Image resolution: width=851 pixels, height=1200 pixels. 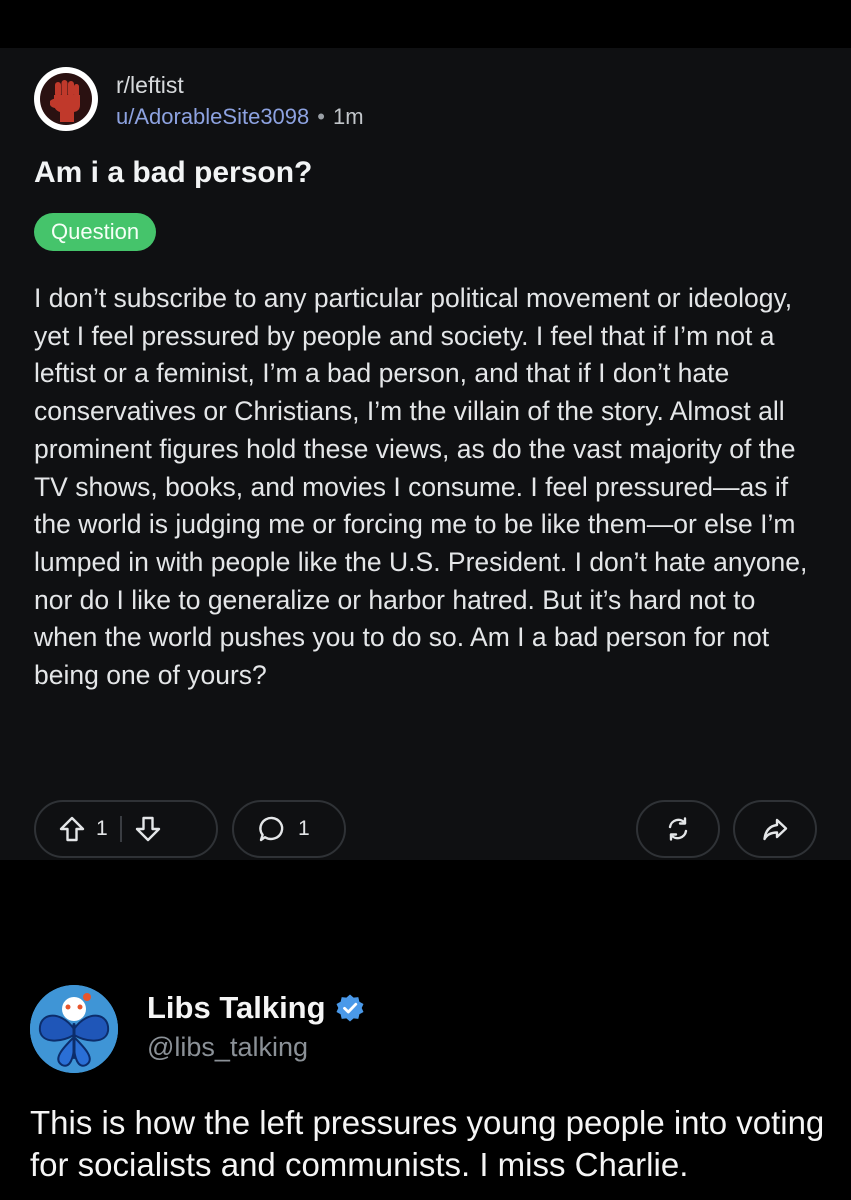 What do you see at coordinates (173, 173) in the screenshot?
I see `post-title: Am i a bad person?` at bounding box center [173, 173].